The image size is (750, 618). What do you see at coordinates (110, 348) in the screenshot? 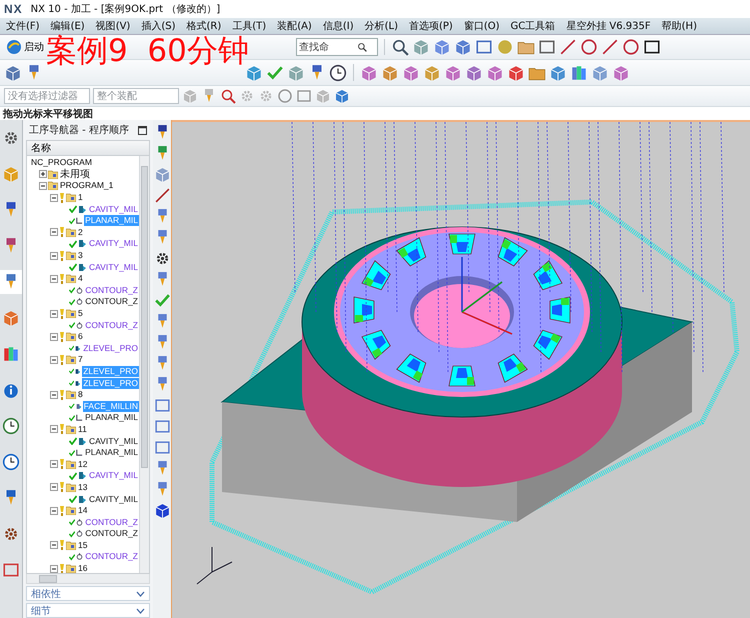
I see `operation-item: ZLEVEL_PRO` at bounding box center [110, 348].